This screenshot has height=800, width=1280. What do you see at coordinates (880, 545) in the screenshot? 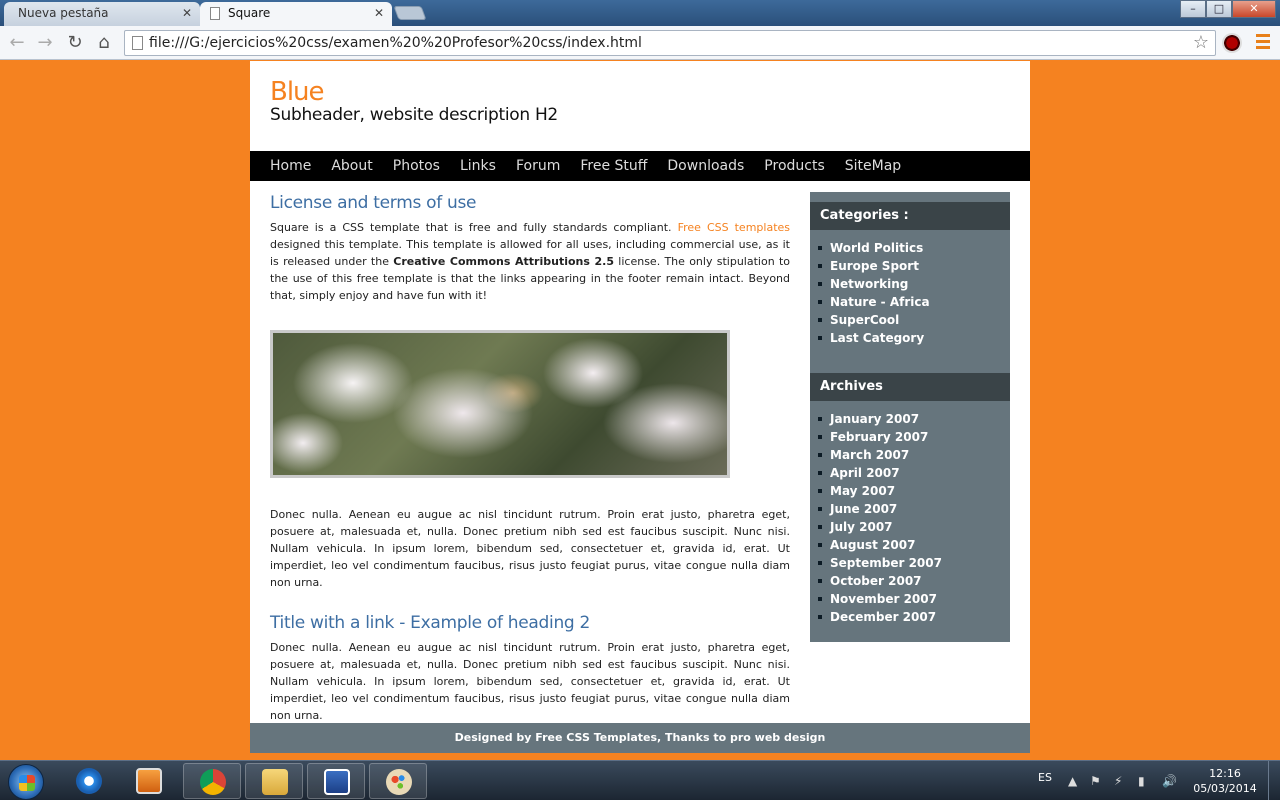
I see `archive-link: August 2007` at bounding box center [880, 545].